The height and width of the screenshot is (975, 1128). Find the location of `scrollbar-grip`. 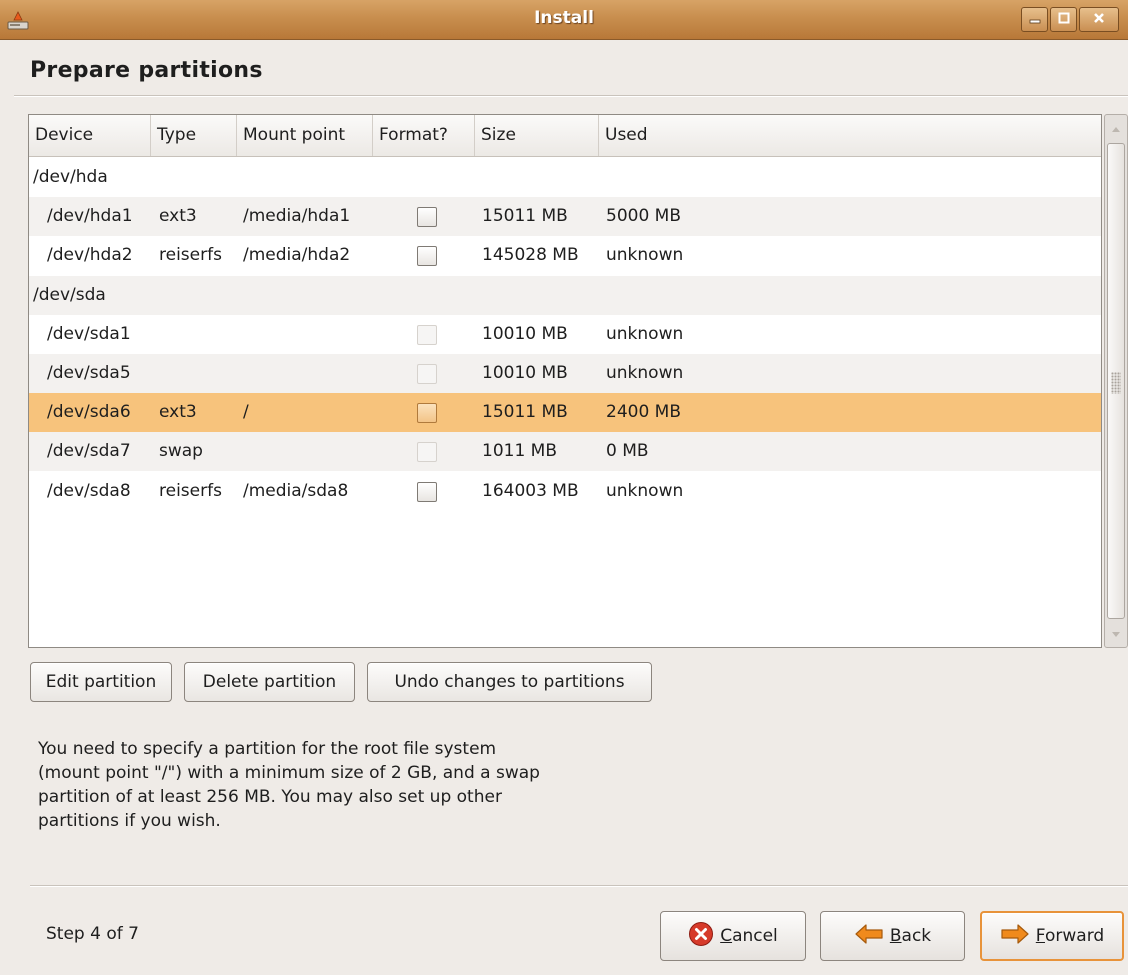

scrollbar-grip is located at coordinates (1116, 383).